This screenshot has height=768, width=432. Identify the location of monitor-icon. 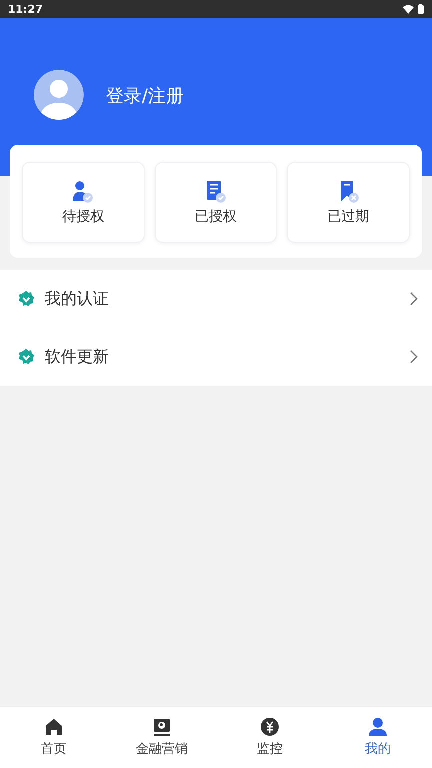
(162, 727).